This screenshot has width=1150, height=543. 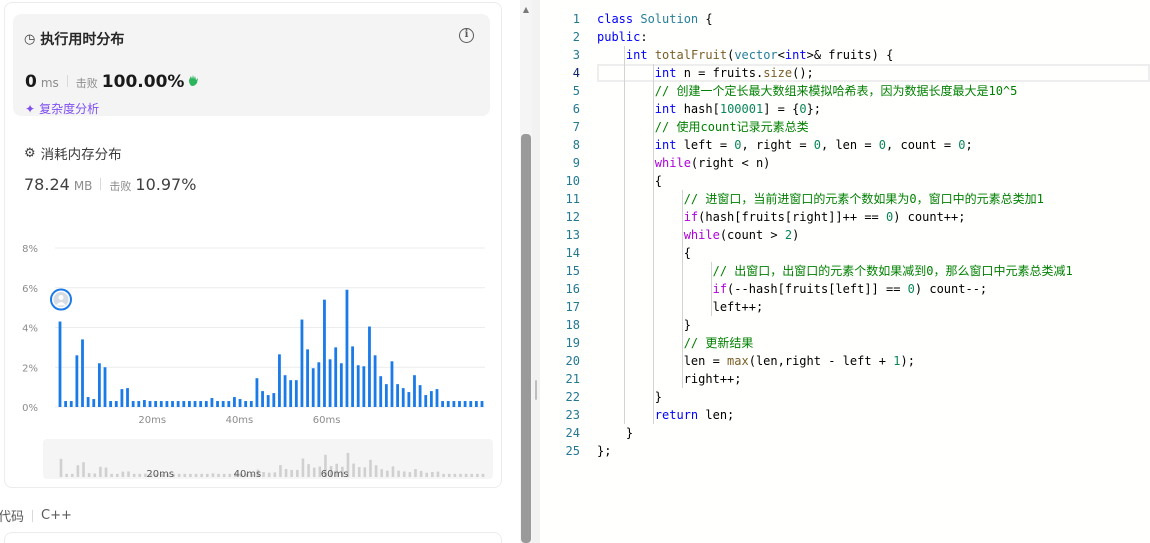 What do you see at coordinates (466, 35) in the screenshot?
I see `info-icon: i` at bounding box center [466, 35].